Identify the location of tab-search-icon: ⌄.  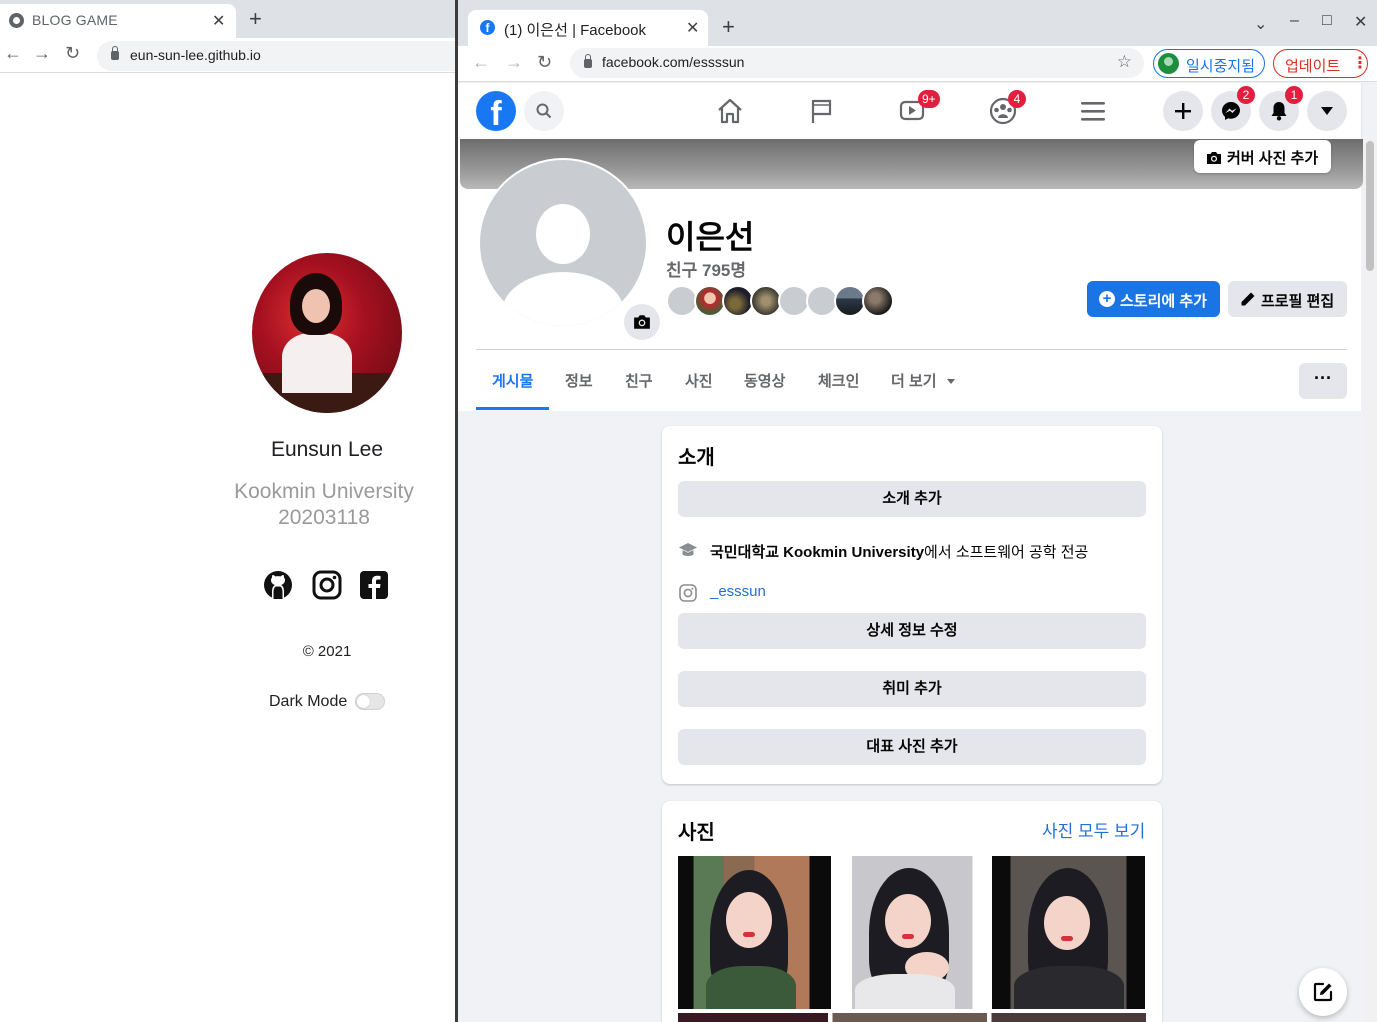
(1260, 24).